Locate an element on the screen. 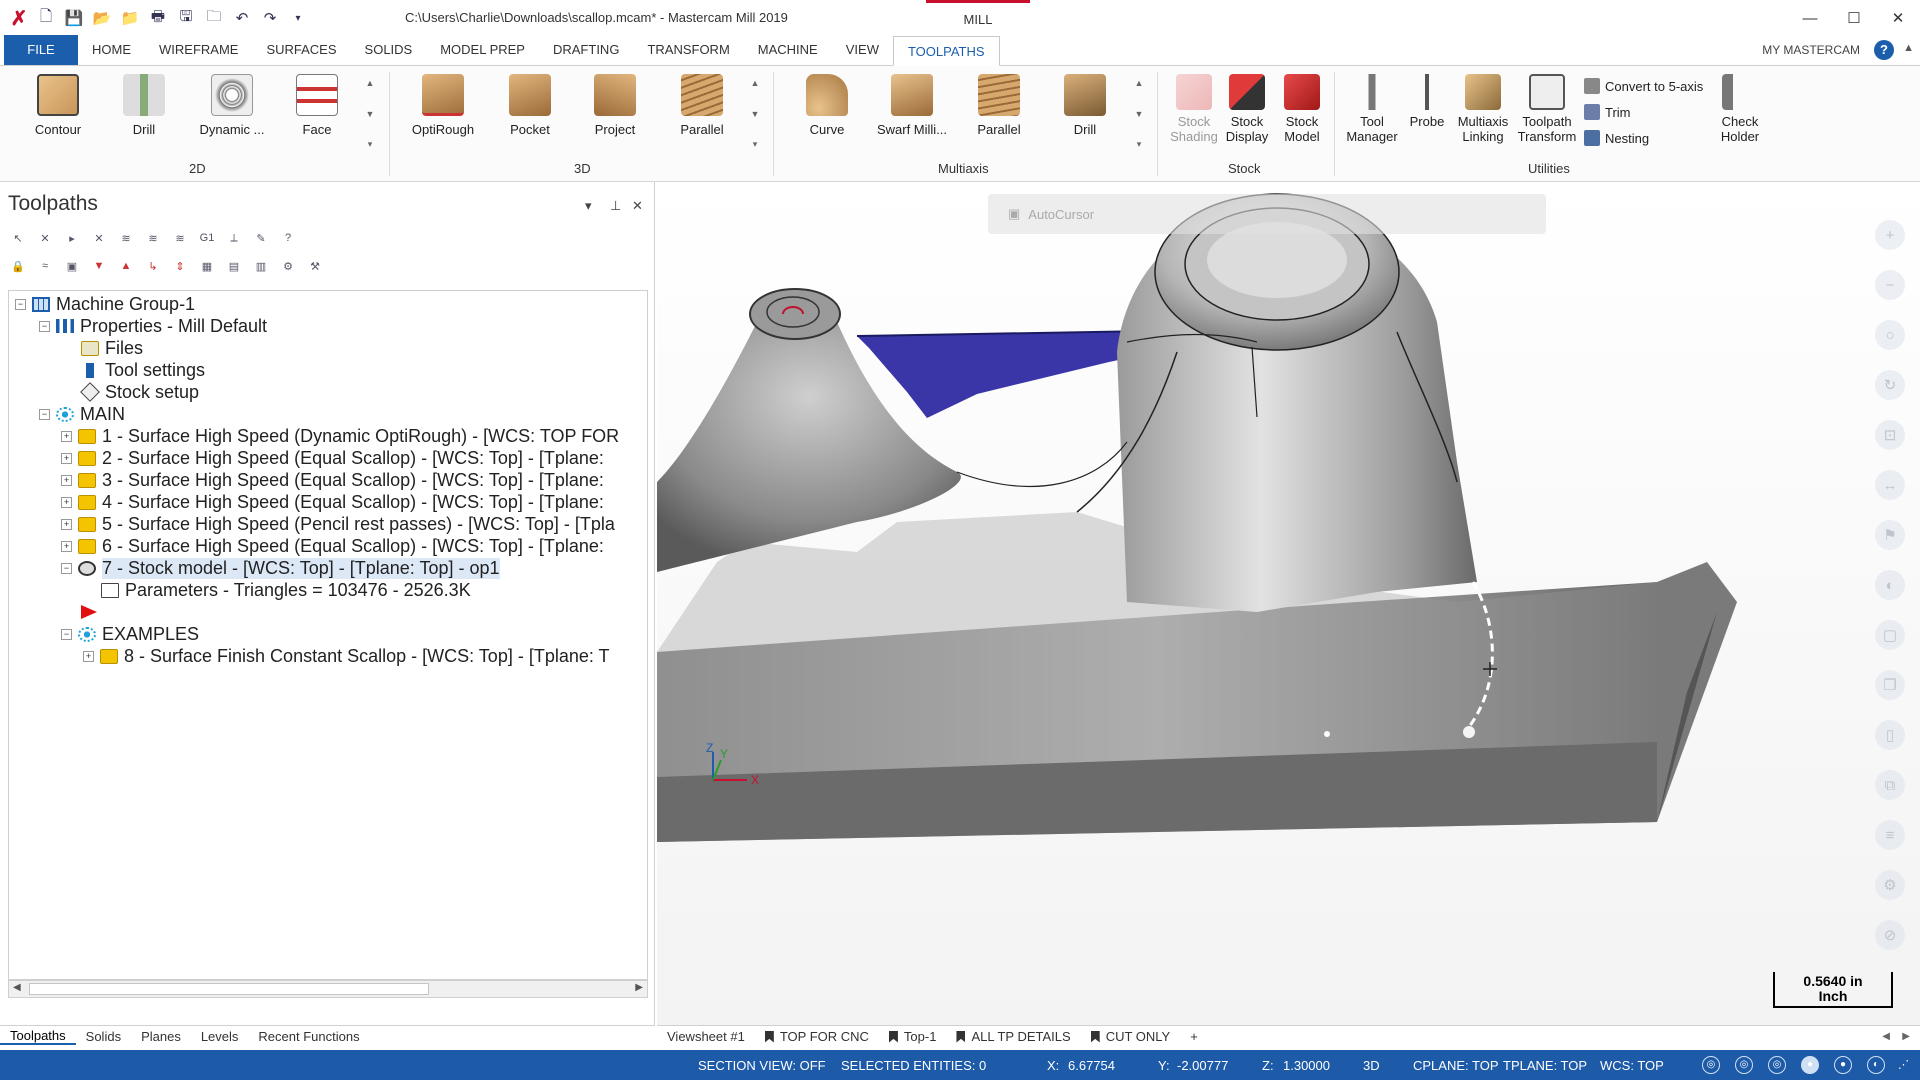  close-icon: ✕ is located at coordinates (1898, 18).